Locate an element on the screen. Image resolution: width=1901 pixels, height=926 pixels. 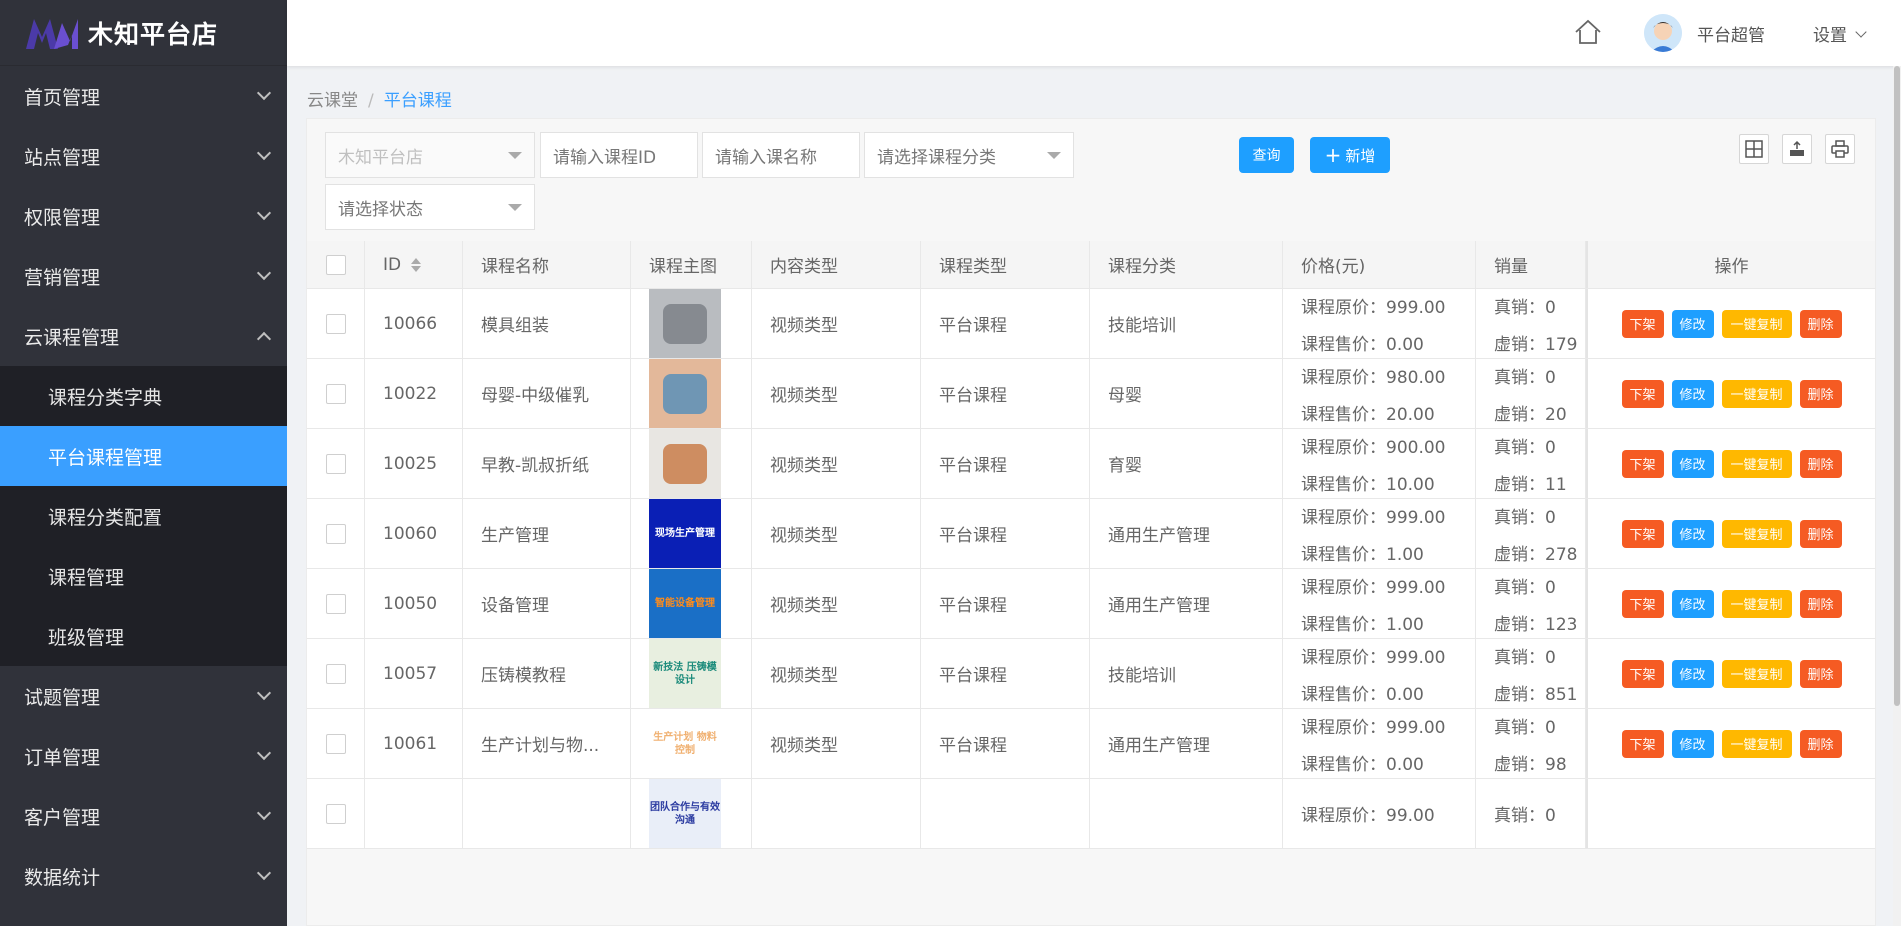
scrollbar is located at coordinates (1897, 496).